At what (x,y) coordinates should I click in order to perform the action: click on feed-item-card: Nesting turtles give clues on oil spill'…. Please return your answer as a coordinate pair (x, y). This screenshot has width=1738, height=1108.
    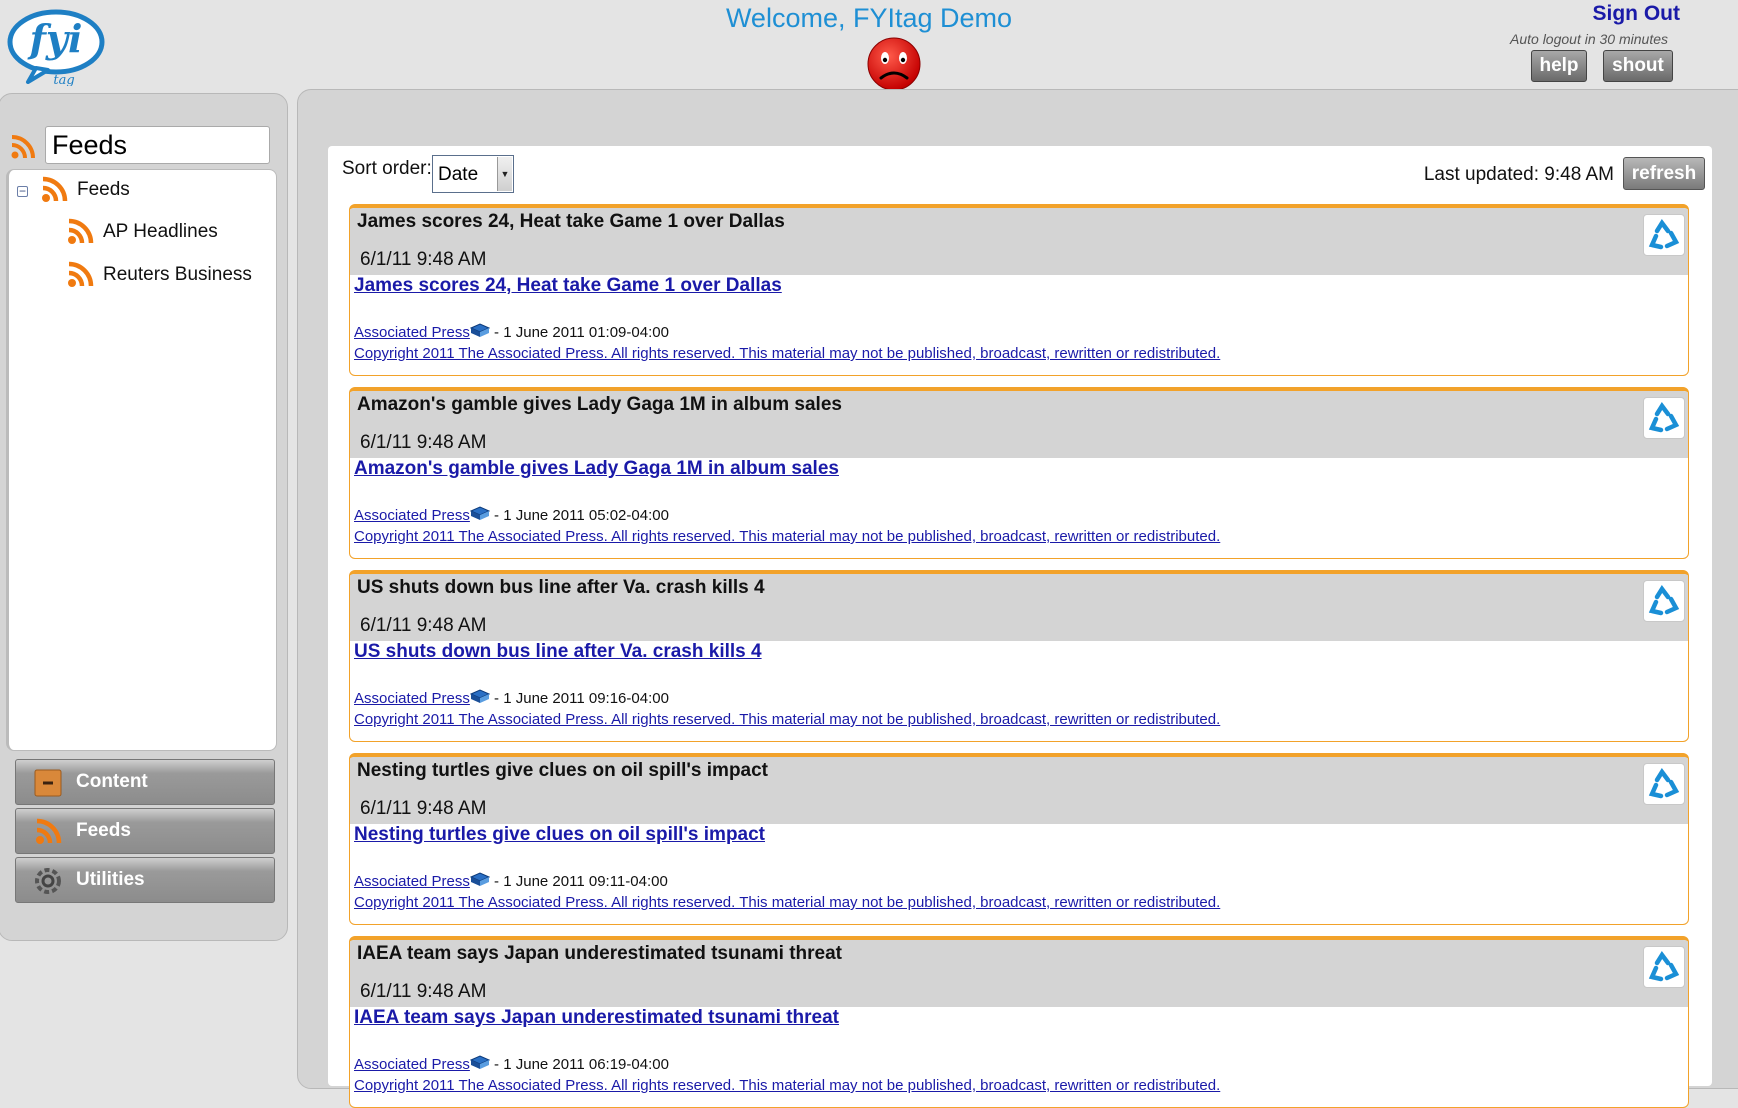
    Looking at the image, I should click on (1019, 839).